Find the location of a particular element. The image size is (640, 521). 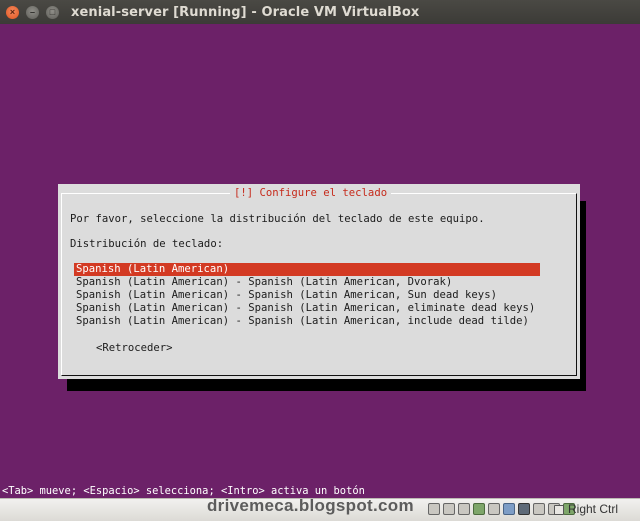

network-icon is located at coordinates (479, 509).